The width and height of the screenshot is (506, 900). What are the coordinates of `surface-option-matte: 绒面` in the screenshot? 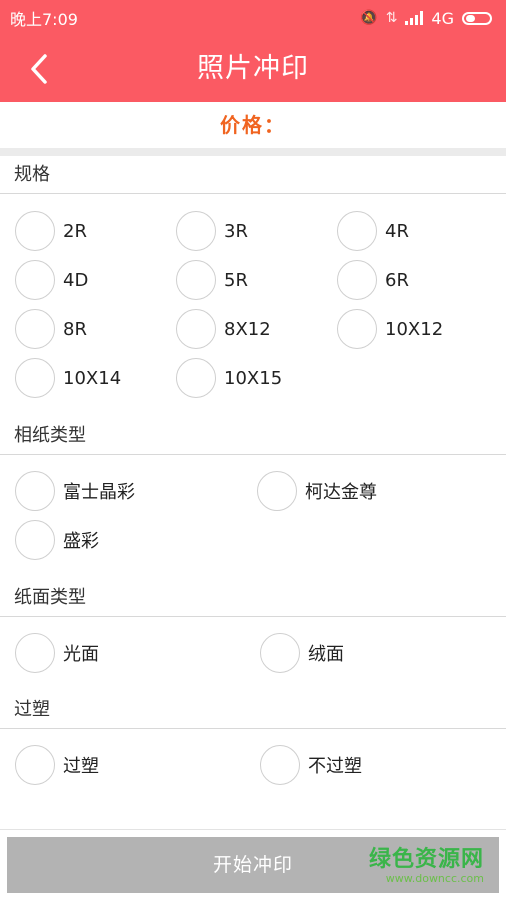 It's located at (302, 653).